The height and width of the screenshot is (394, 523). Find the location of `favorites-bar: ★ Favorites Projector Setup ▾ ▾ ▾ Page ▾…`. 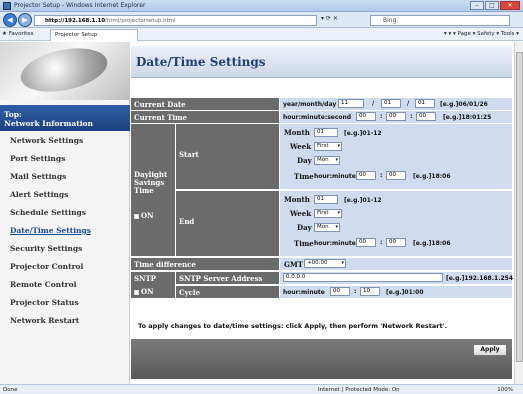

favorites-bar: ★ Favorites Projector Setup ▾ ▾ ▾ Page ▾… is located at coordinates (261, 34).